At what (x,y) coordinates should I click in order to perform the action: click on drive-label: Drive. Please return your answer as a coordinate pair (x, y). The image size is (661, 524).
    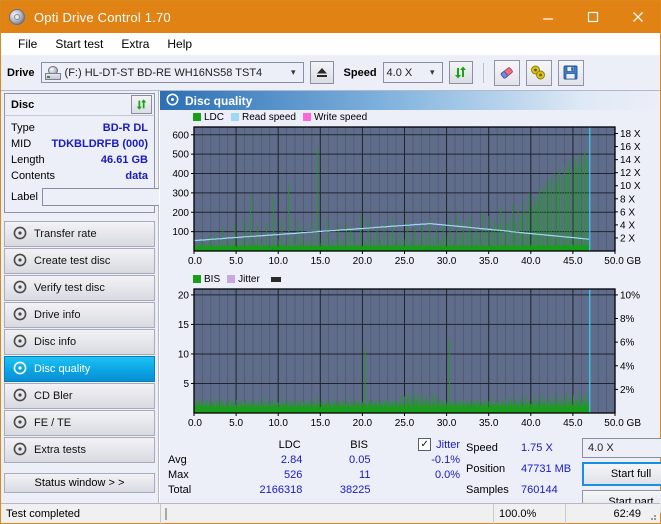
    Looking at the image, I should click on (21, 72).